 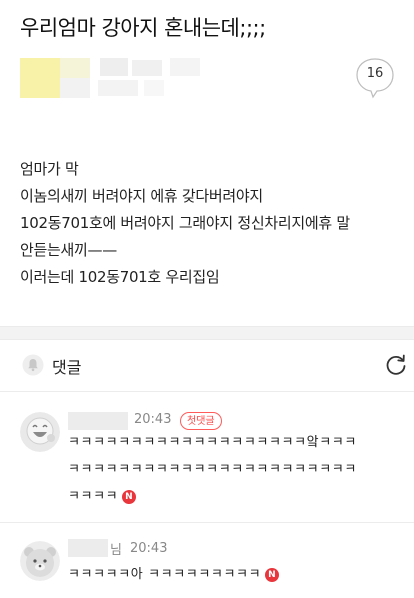 I want to click on comment-line: ㅋㅋㅋㅋㅋ아 ㅋㅋㅋㅋㅋㅋㅋㅋㅋ N, so click(x=234, y=574).